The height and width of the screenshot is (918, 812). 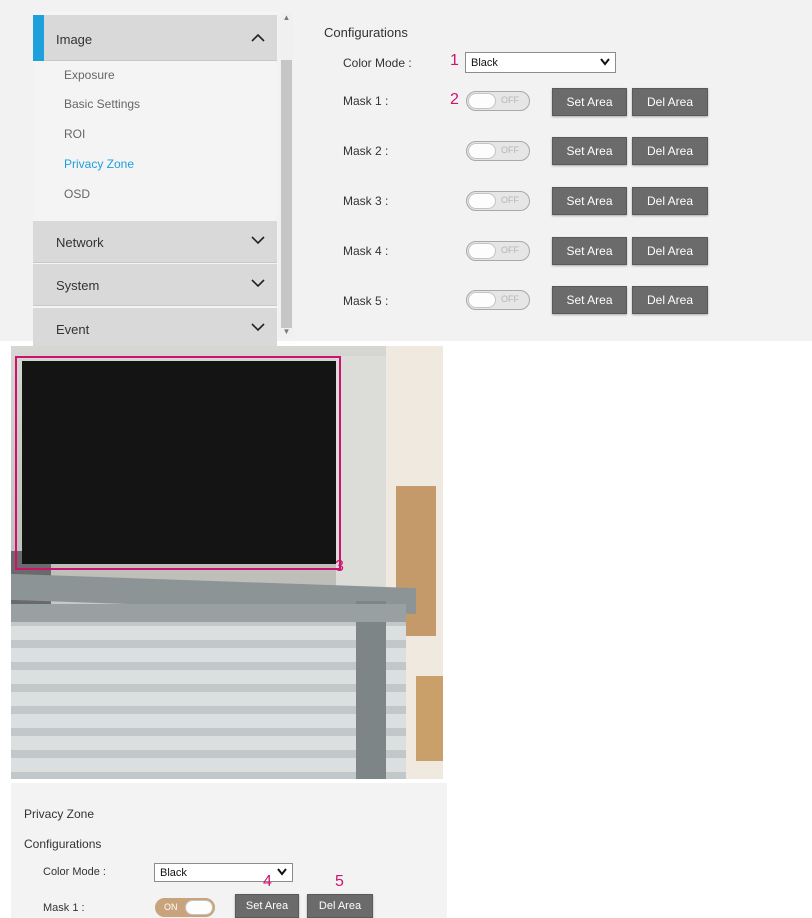 What do you see at coordinates (589, 151) in the screenshot?
I see `mask-2-set-area-button: Set Area` at bounding box center [589, 151].